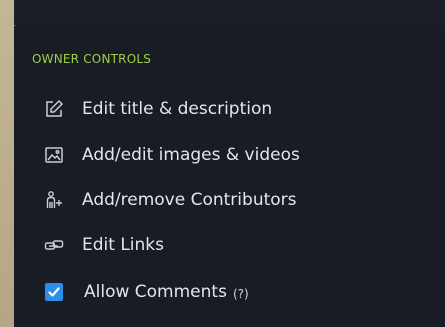  I want to click on edit-title-description-label: Edit title & description, so click(177, 109).